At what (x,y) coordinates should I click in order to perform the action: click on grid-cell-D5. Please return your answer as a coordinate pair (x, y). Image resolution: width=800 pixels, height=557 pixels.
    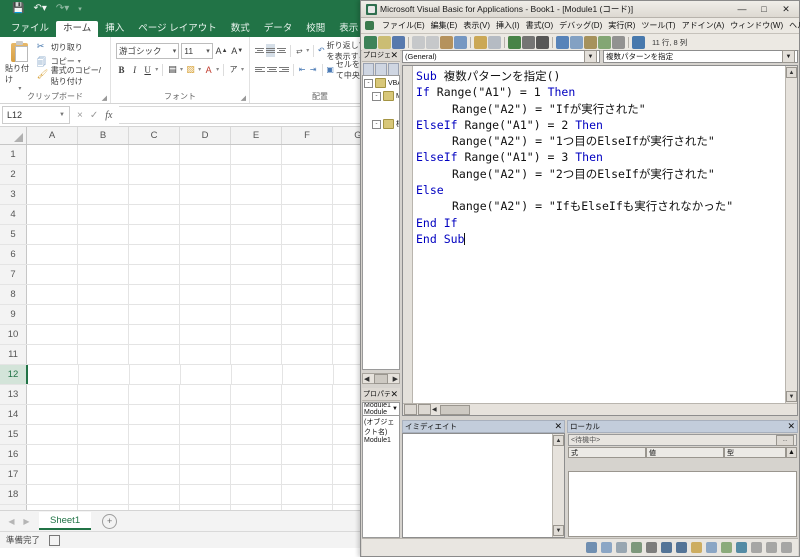
    Looking at the image, I should click on (205, 234).